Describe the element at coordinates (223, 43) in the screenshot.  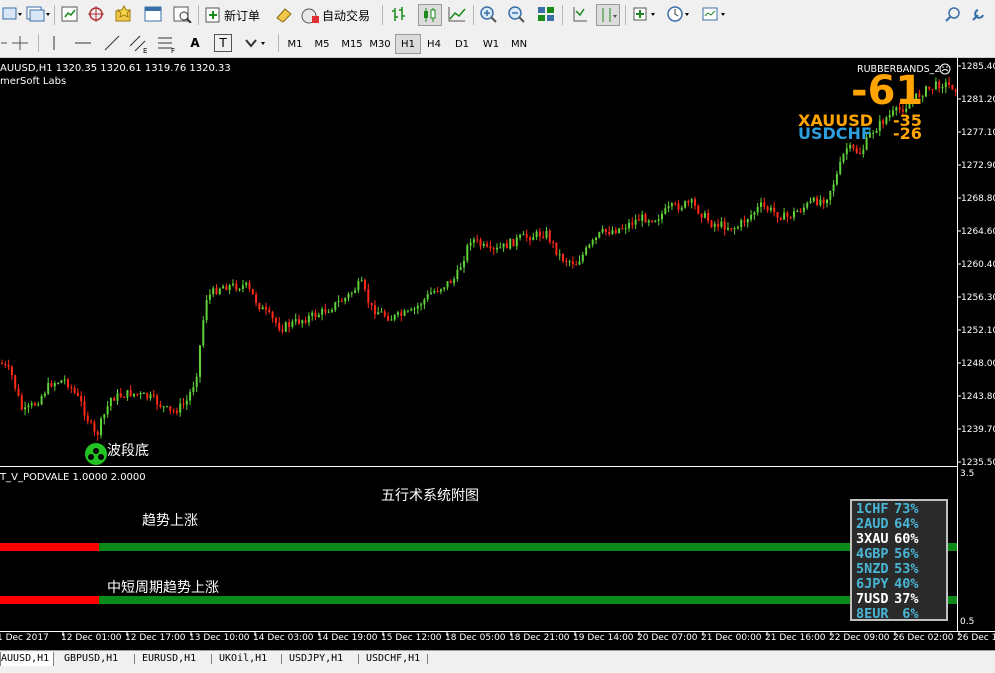
I see `text-label-icon: T` at that location.